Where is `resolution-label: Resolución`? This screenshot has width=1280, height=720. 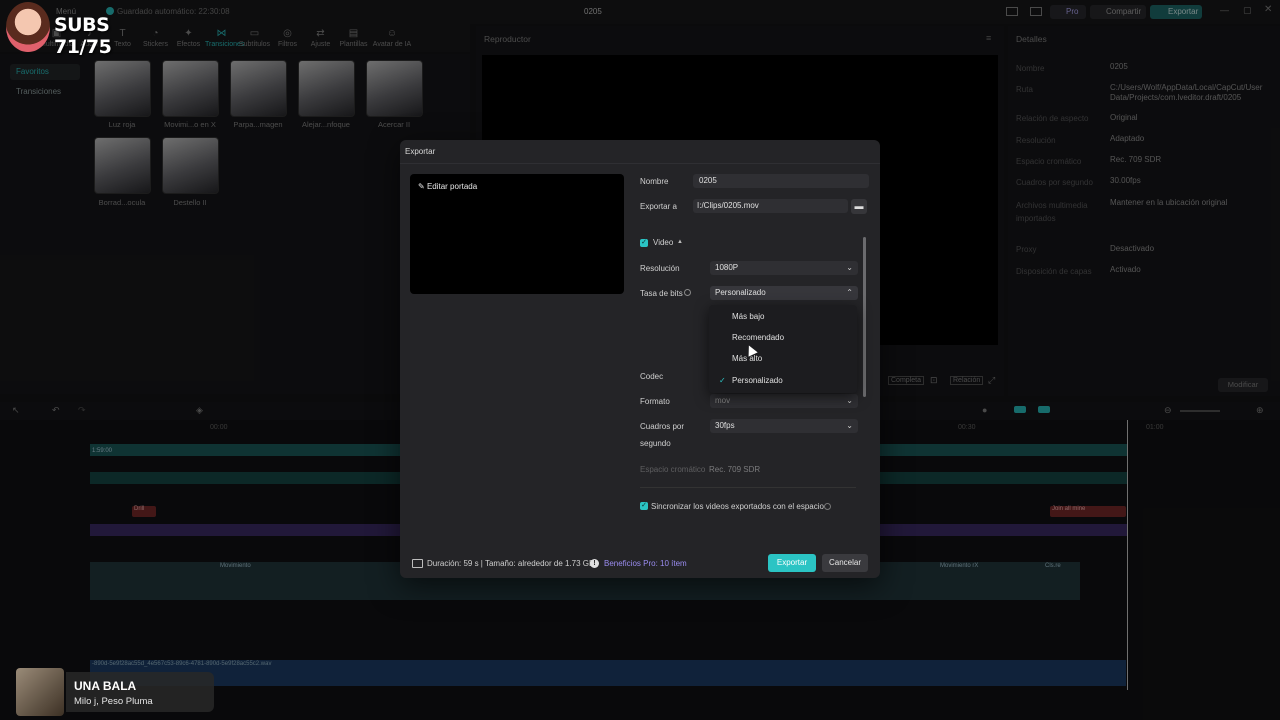 resolution-label: Resolución is located at coordinates (660, 268).